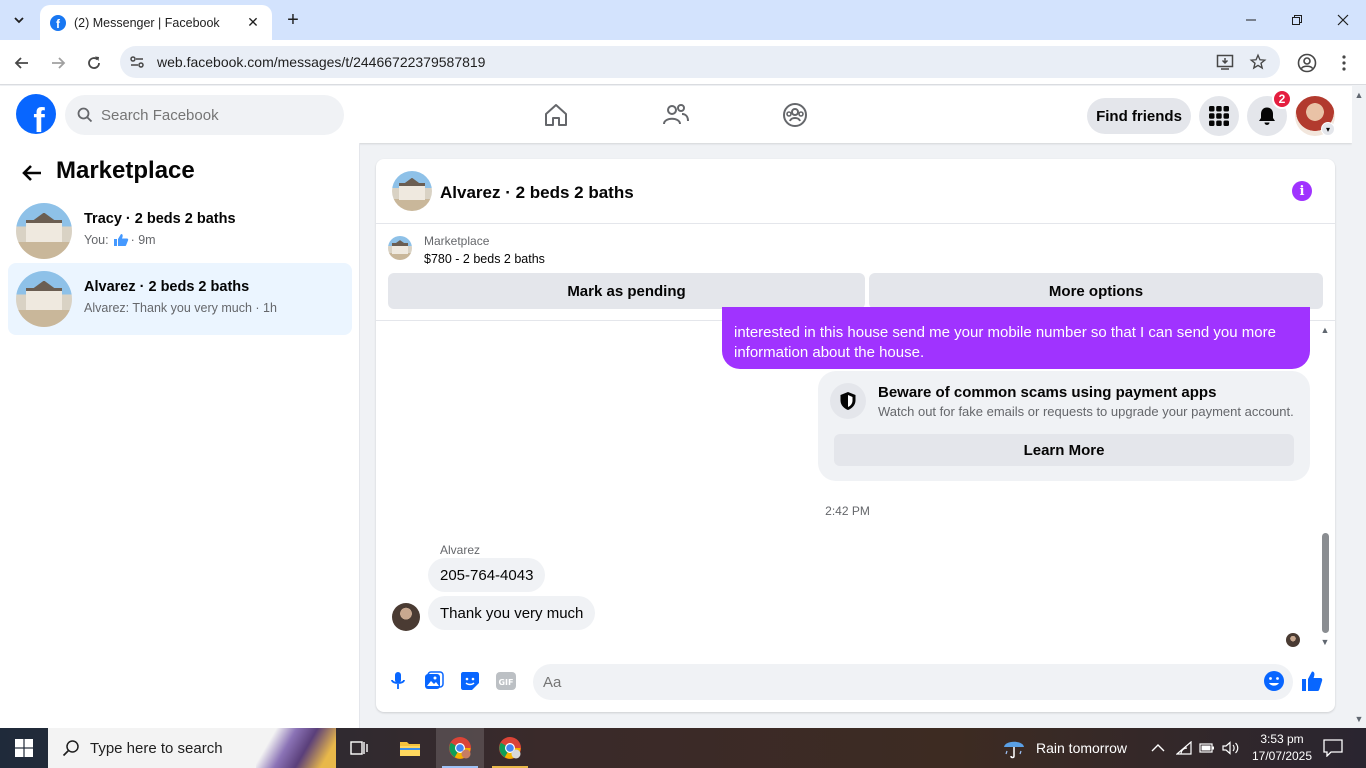 The height and width of the screenshot is (768, 1366). Describe the element at coordinates (24, 748) in the screenshot. I see `start-button` at that location.